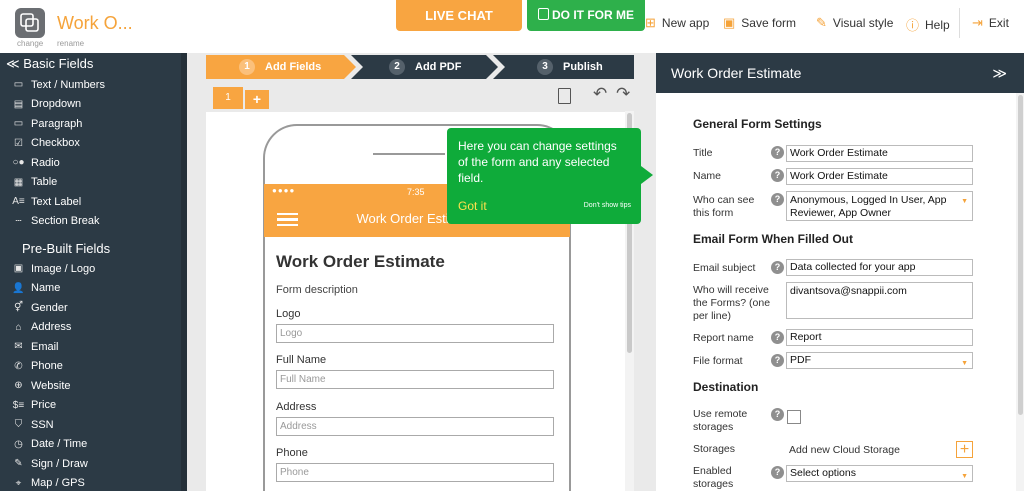 The width and height of the screenshot is (1024, 491). I want to click on price-icon: $≡, so click(18, 405).